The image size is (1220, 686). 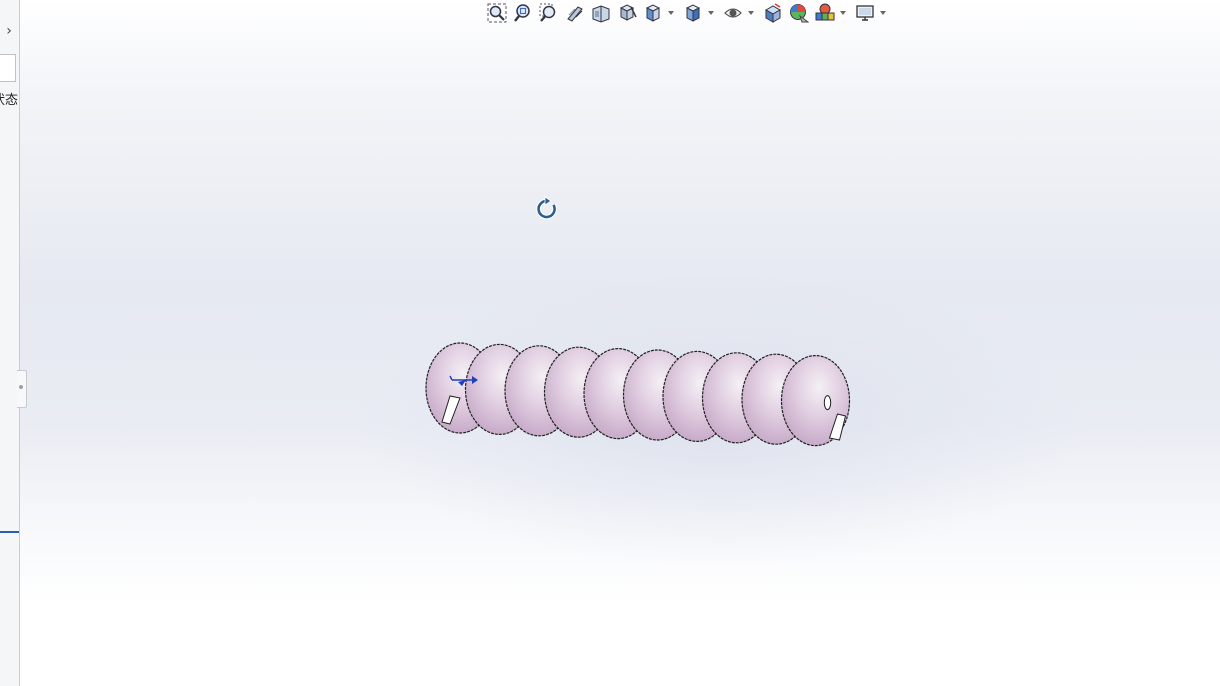 I want to click on apply-scene-icon, so click(x=799, y=13).